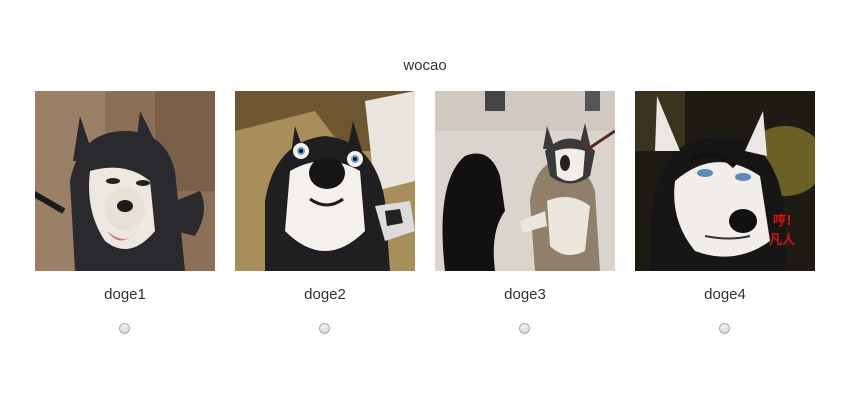  Describe the element at coordinates (325, 294) in the screenshot. I see `option-label-2: doge2` at that location.